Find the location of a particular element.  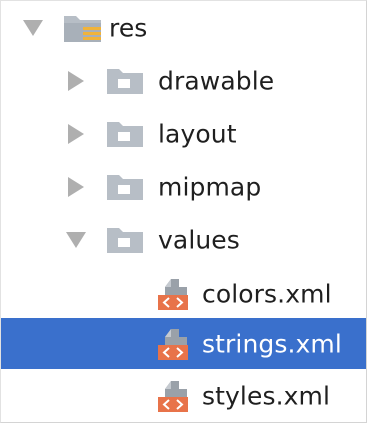

tree-node-label: styles.xml is located at coordinates (266, 395).